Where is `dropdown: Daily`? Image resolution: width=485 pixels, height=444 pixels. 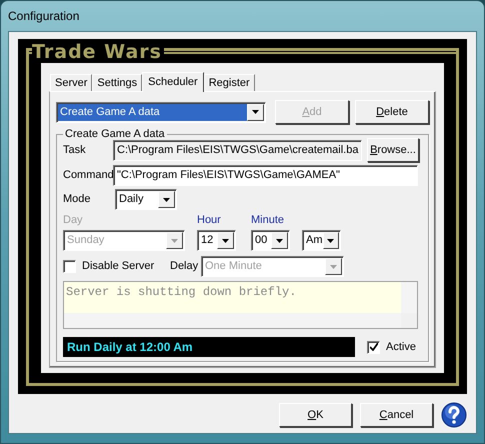 dropdown: Daily is located at coordinates (146, 199).